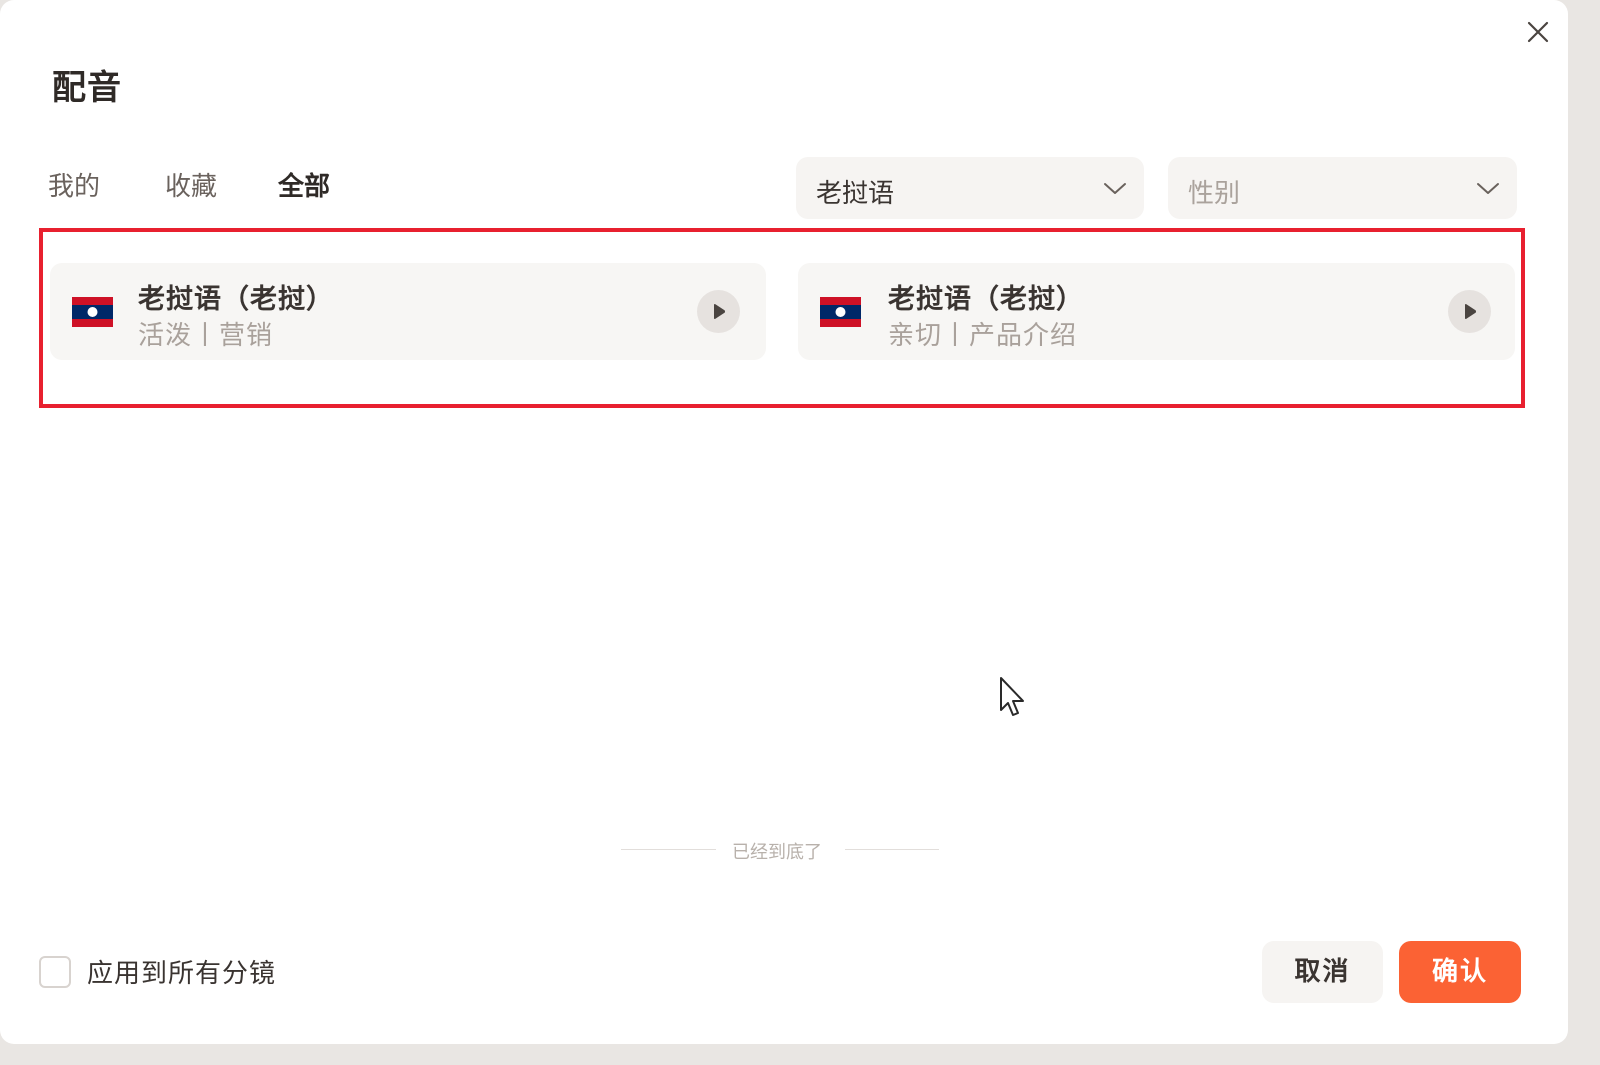 This screenshot has height=1065, width=1600. I want to click on voice-card: 老挝语（老挝） 亲切丨产品介绍, so click(1156, 311).